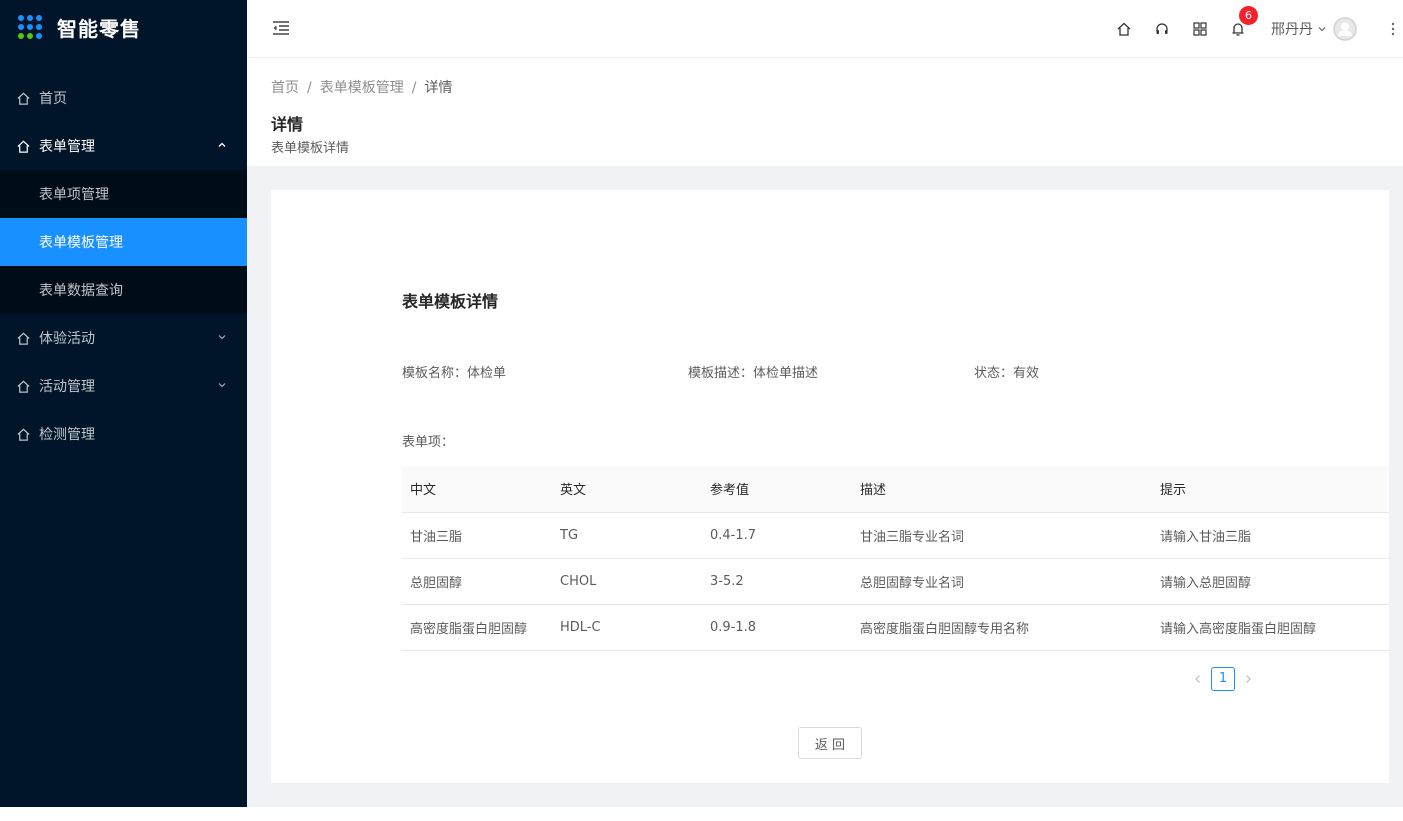 The width and height of the screenshot is (1403, 821). I want to click on sidebar-item-form-management: 表单管理, so click(123, 146).